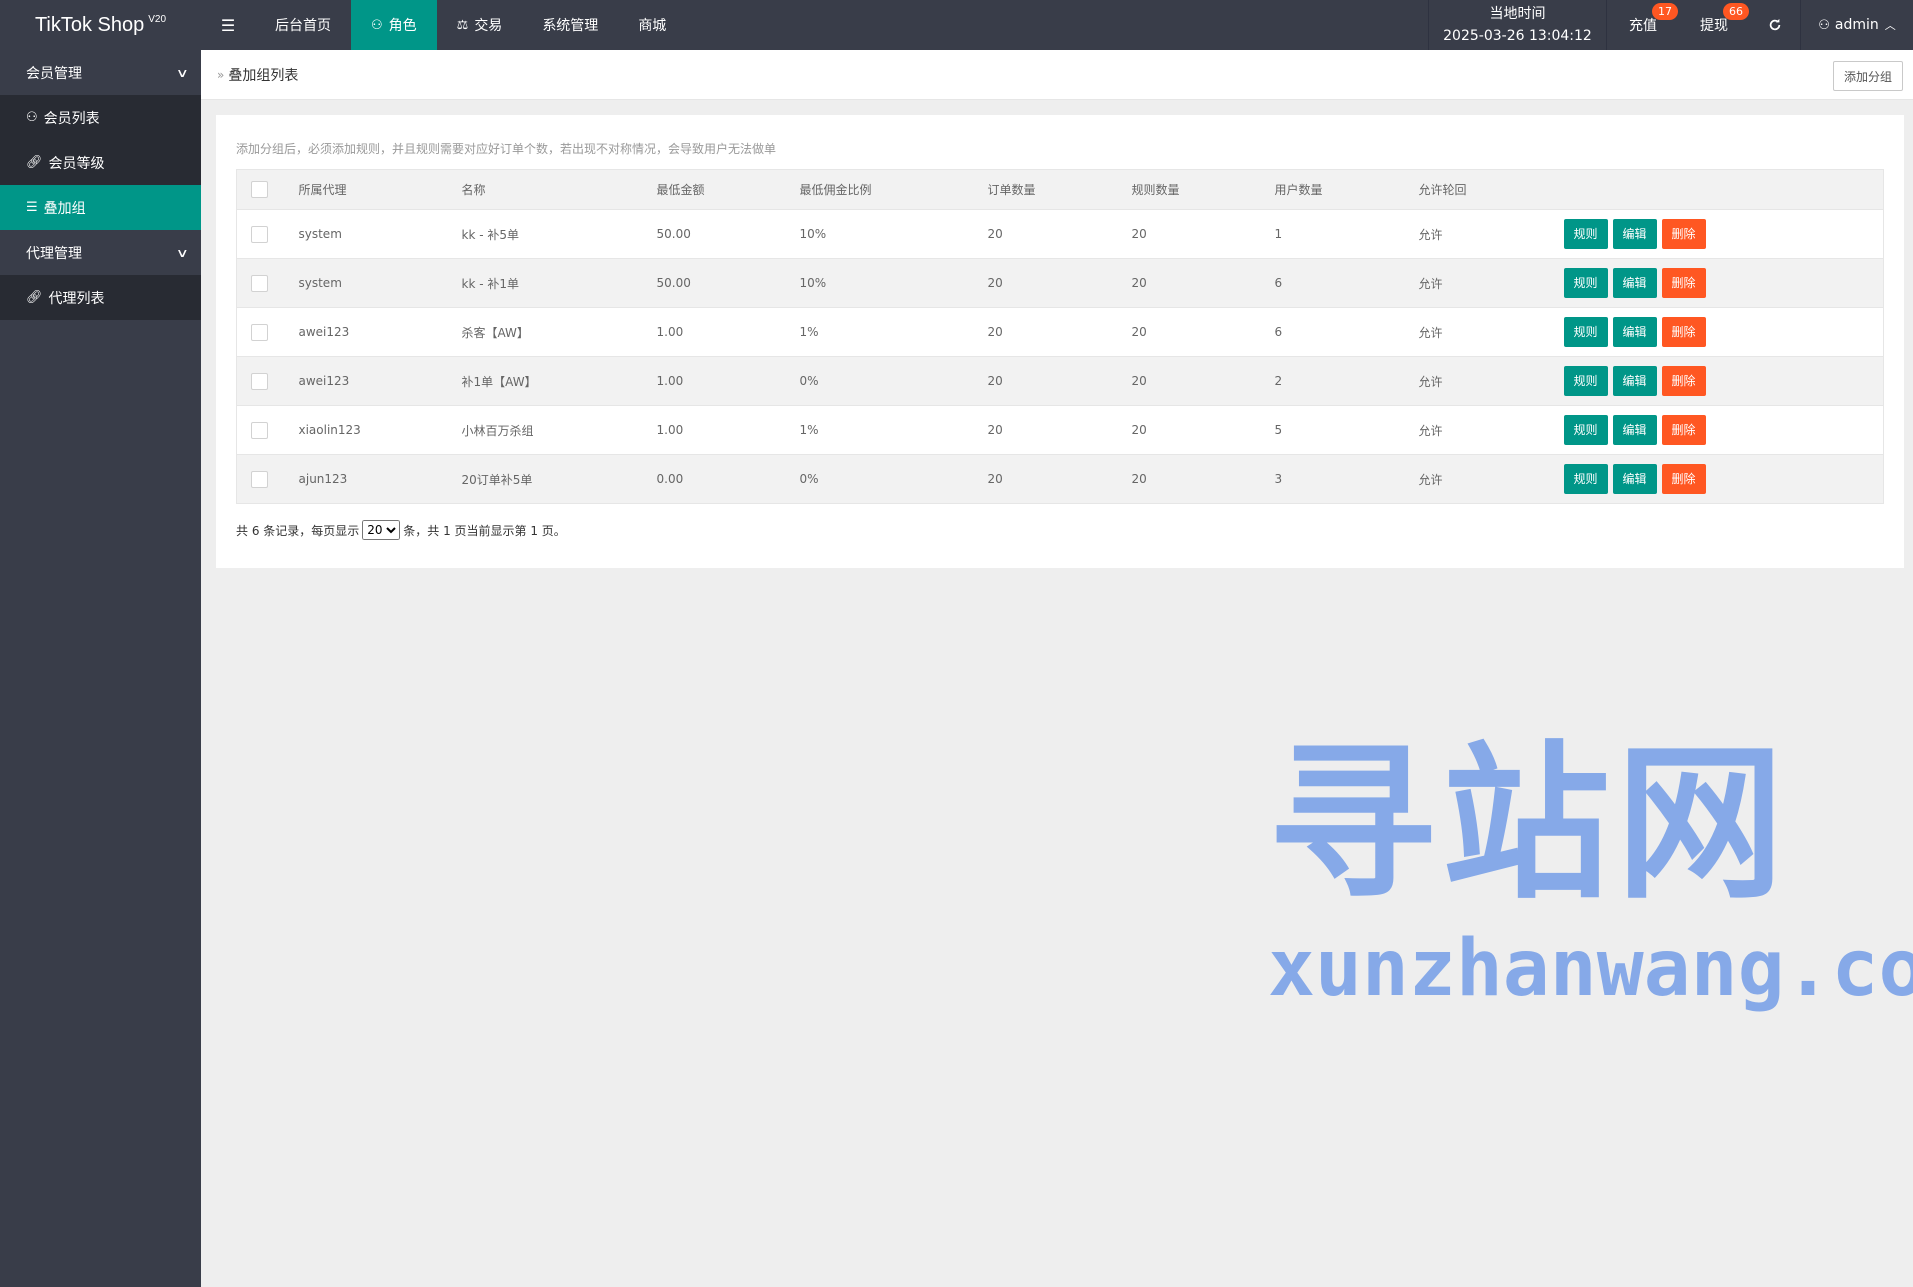  What do you see at coordinates (380, 430) in the screenshot?
I see `table-cell: xiaolin123` at bounding box center [380, 430].